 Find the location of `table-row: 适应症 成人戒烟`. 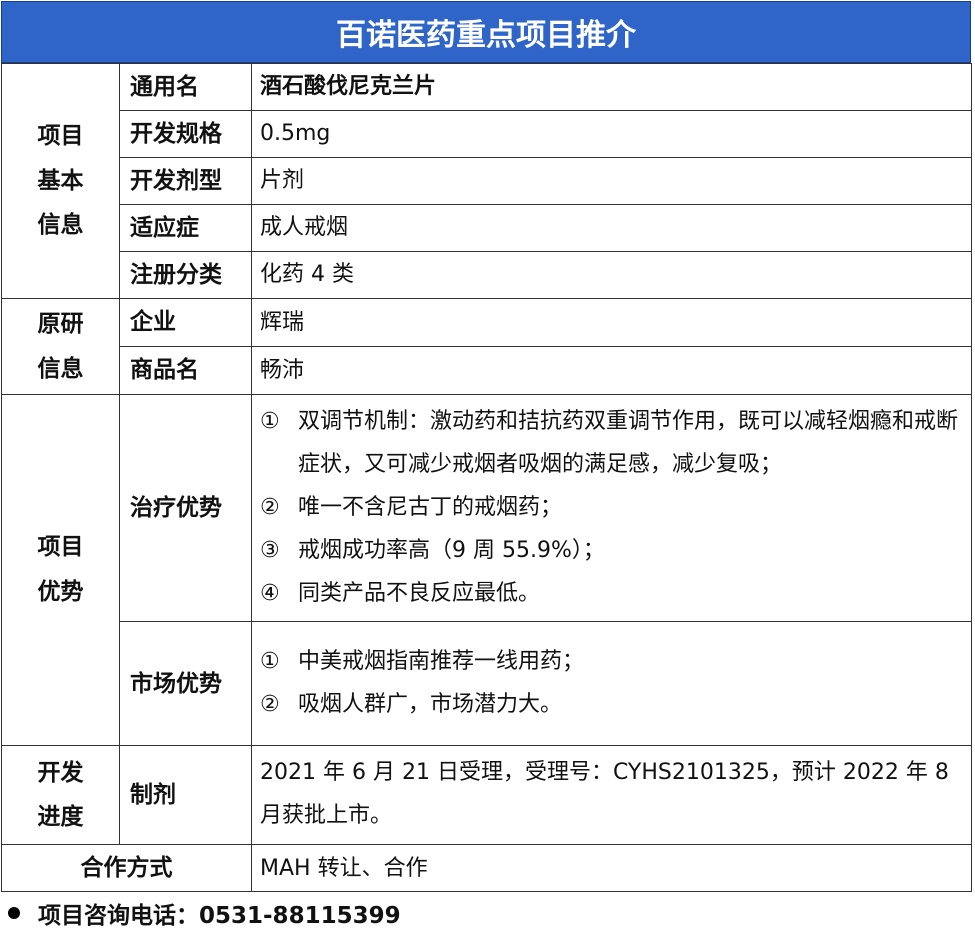

table-row: 适应症 成人戒烟 is located at coordinates (487, 228).